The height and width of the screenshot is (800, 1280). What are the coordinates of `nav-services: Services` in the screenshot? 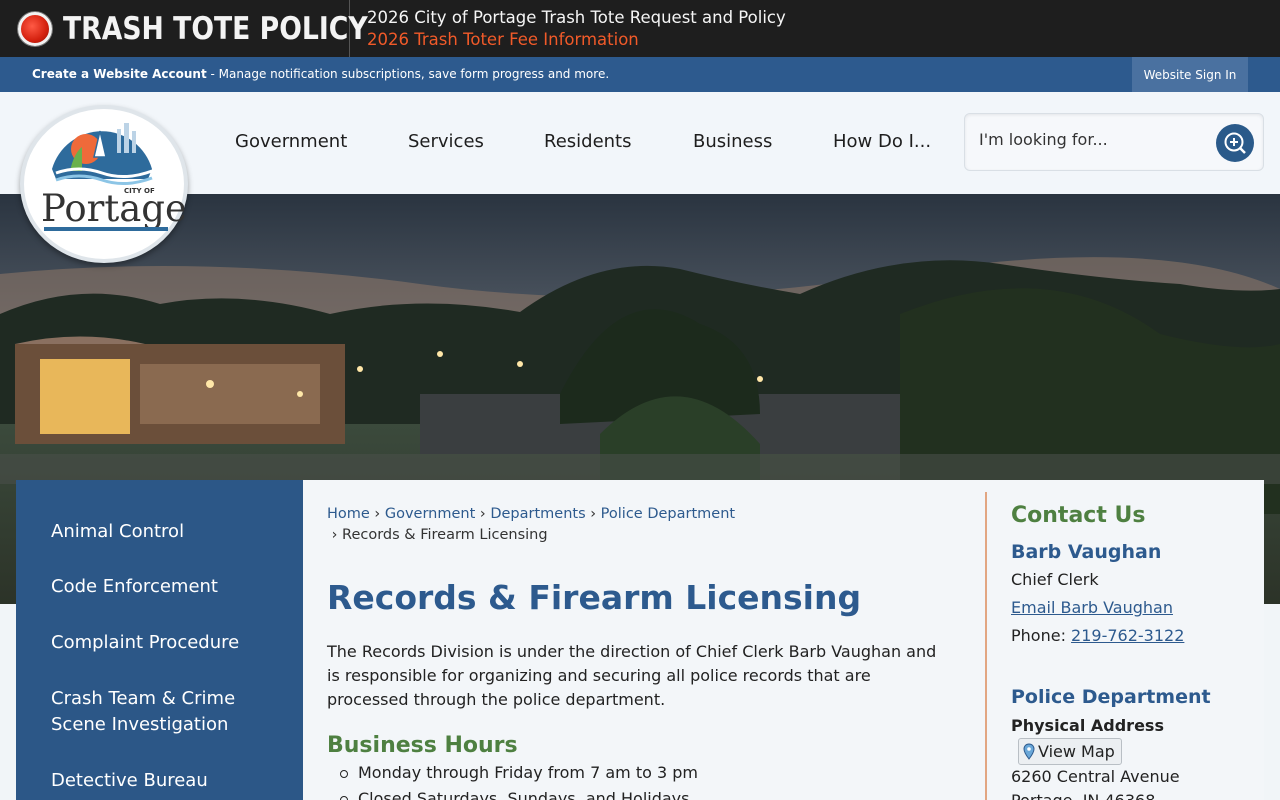 It's located at (446, 141).